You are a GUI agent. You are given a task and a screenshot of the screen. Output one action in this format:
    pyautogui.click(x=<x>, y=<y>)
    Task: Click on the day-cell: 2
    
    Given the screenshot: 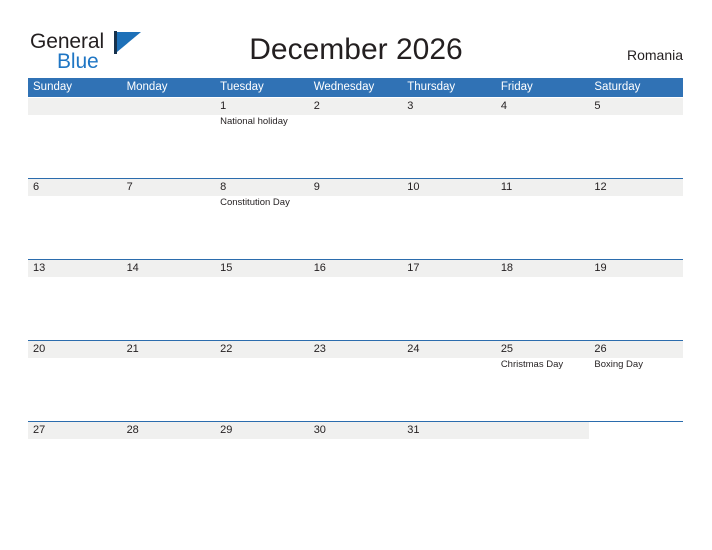 What is the action you would take?
    pyautogui.click(x=356, y=137)
    